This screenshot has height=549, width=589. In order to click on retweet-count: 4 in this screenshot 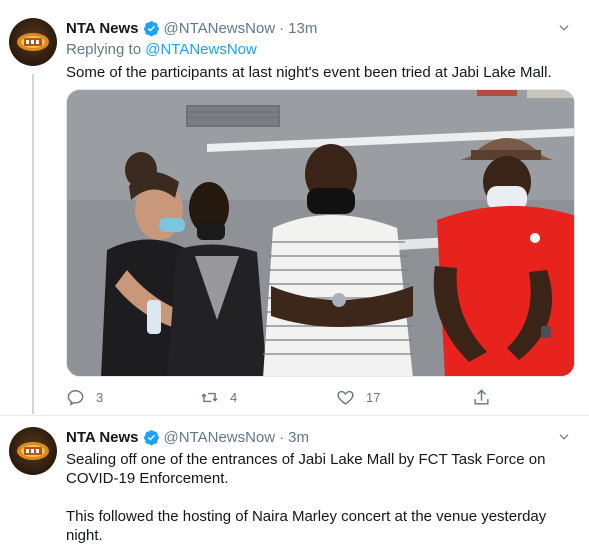, I will do `click(234, 397)`.